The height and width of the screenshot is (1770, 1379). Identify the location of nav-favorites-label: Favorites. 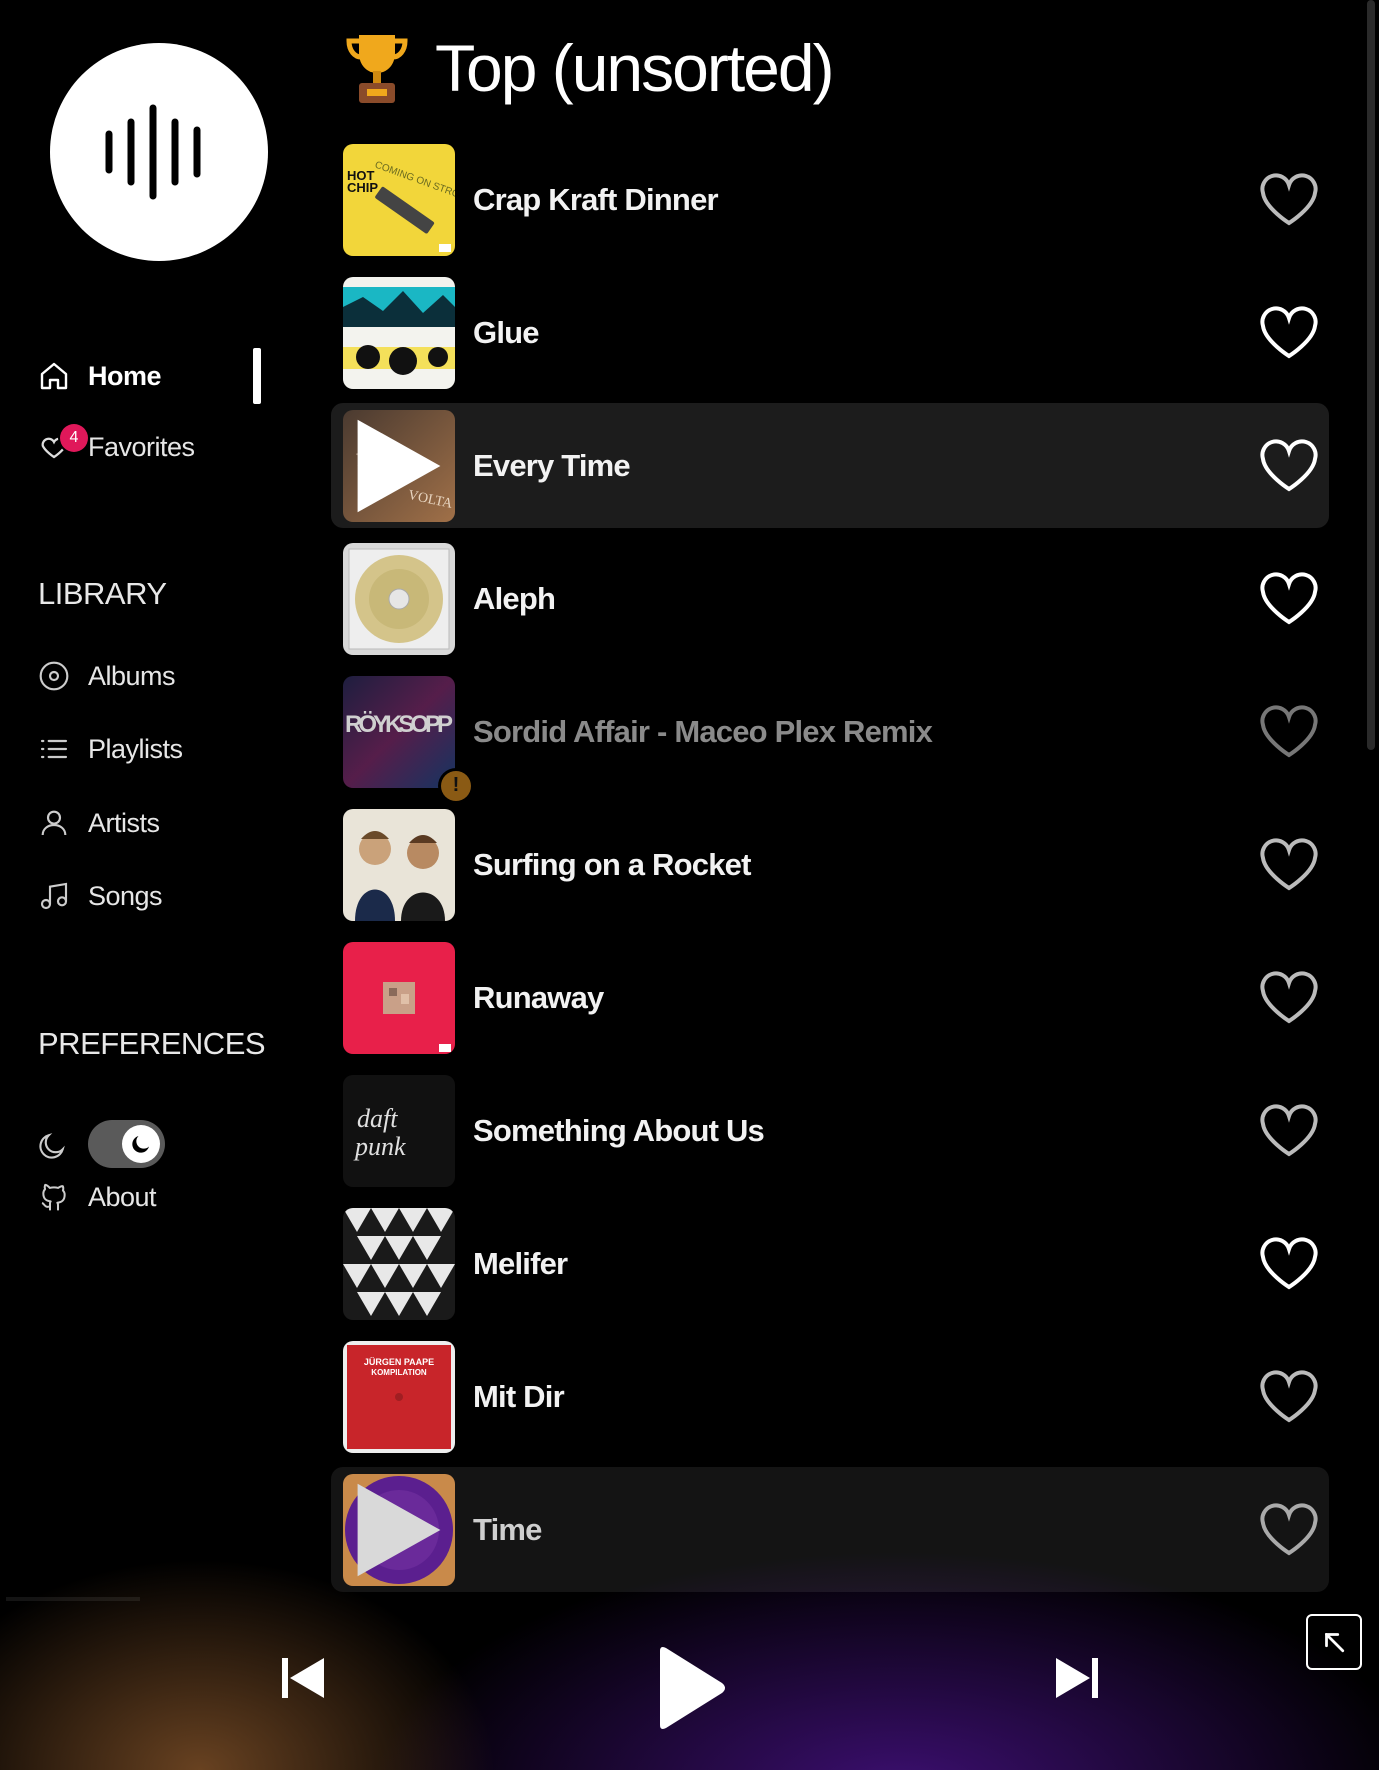
(141, 446).